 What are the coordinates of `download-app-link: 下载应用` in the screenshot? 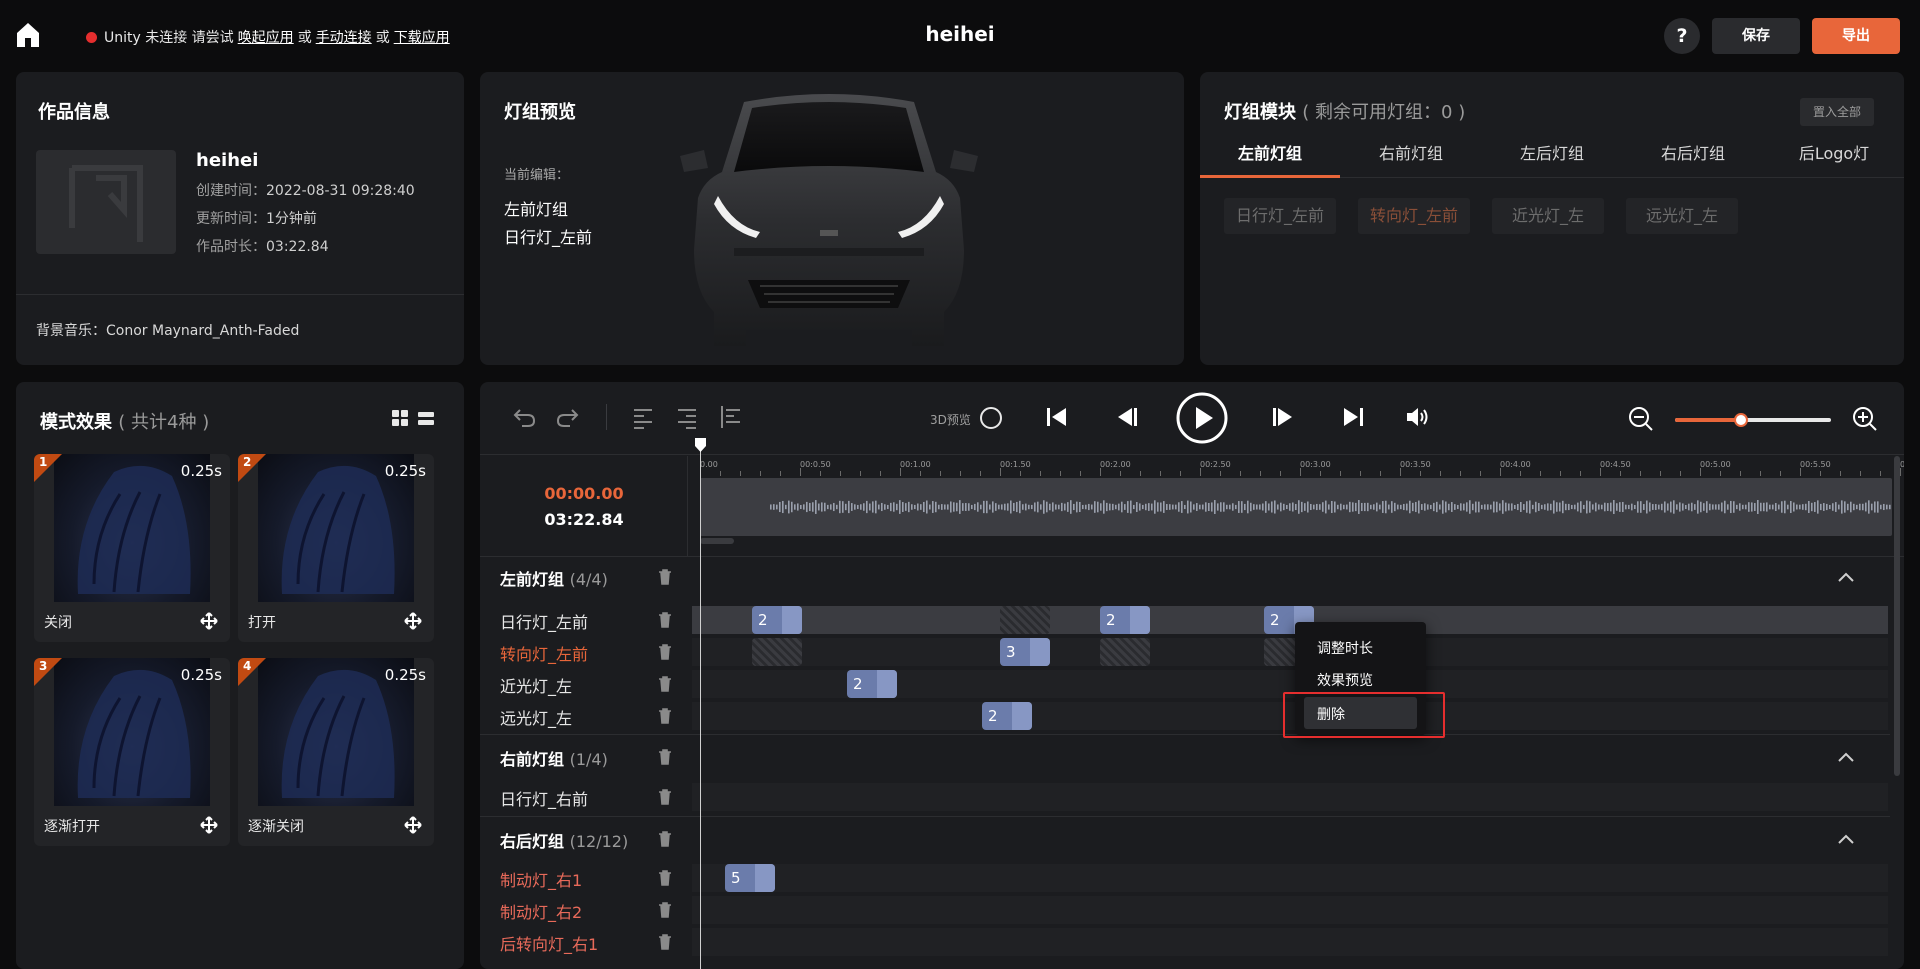 It's located at (422, 37).